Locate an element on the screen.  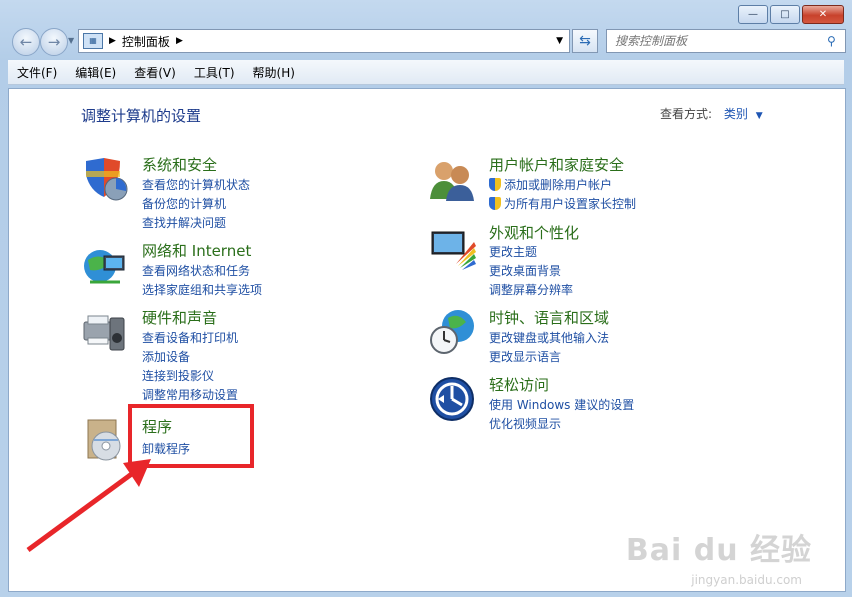
link-change-display-language: 更改显示语言 is located at coordinates (525, 356).